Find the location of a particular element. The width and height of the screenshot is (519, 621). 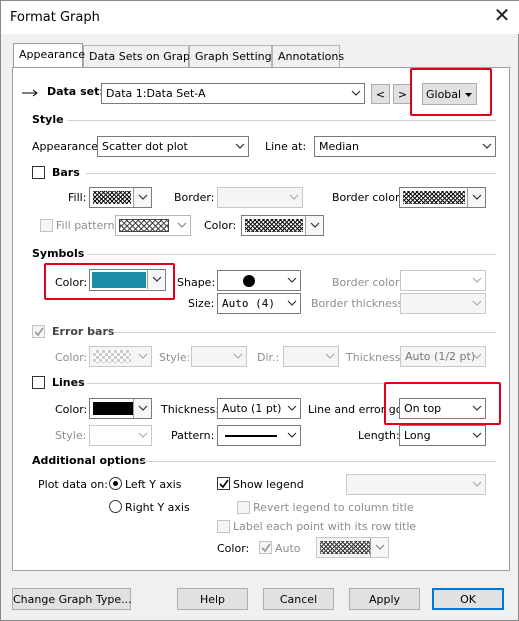

bars-fill-select is located at coordinates (120, 197).